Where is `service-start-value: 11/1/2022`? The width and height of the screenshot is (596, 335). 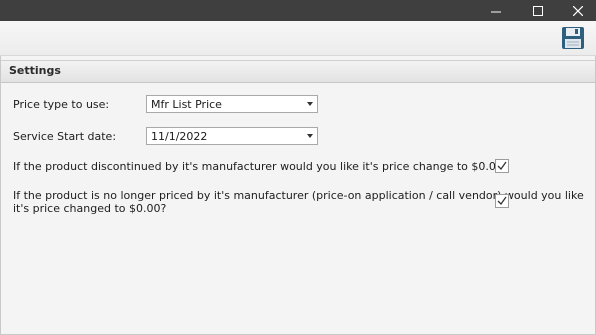
service-start-value: 11/1/2022 is located at coordinates (179, 136).